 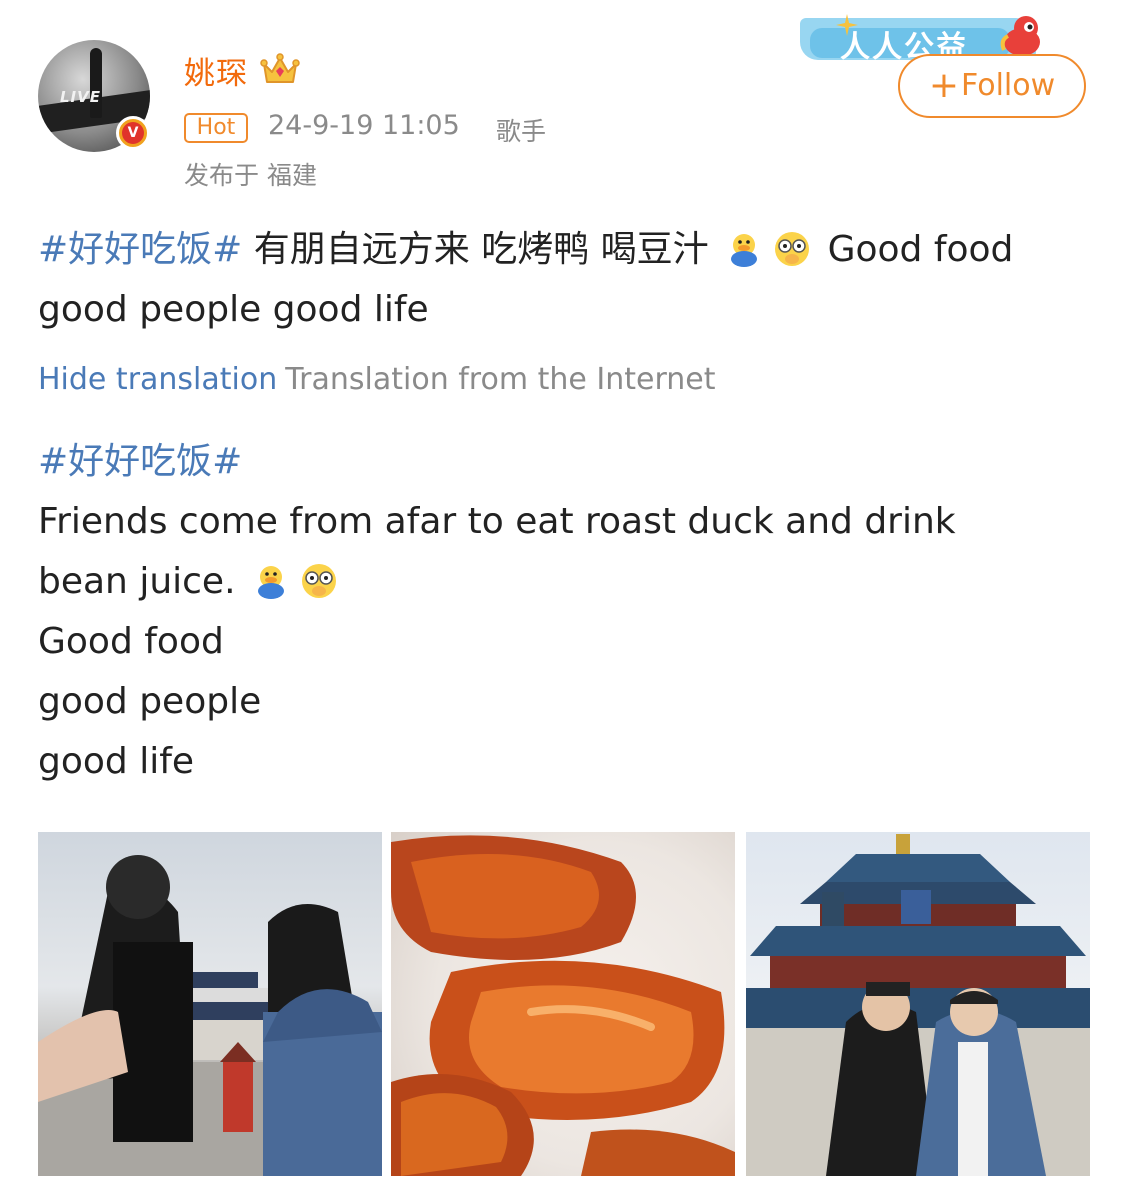 What do you see at coordinates (280, 68) in the screenshot?
I see `crown-icon` at bounding box center [280, 68].